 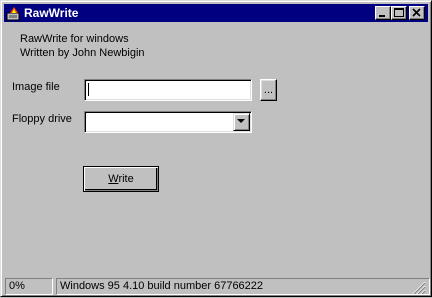 I want to click on maximize-button, so click(x=399, y=13).